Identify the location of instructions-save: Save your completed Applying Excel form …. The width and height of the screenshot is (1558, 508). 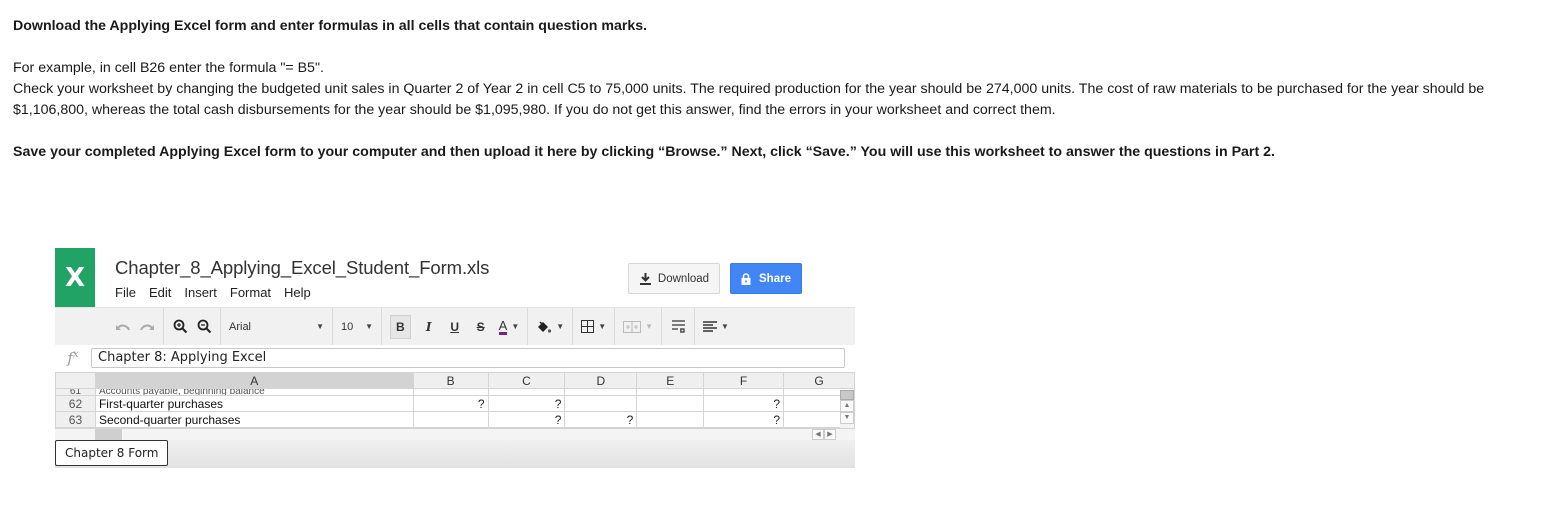
(644, 152).